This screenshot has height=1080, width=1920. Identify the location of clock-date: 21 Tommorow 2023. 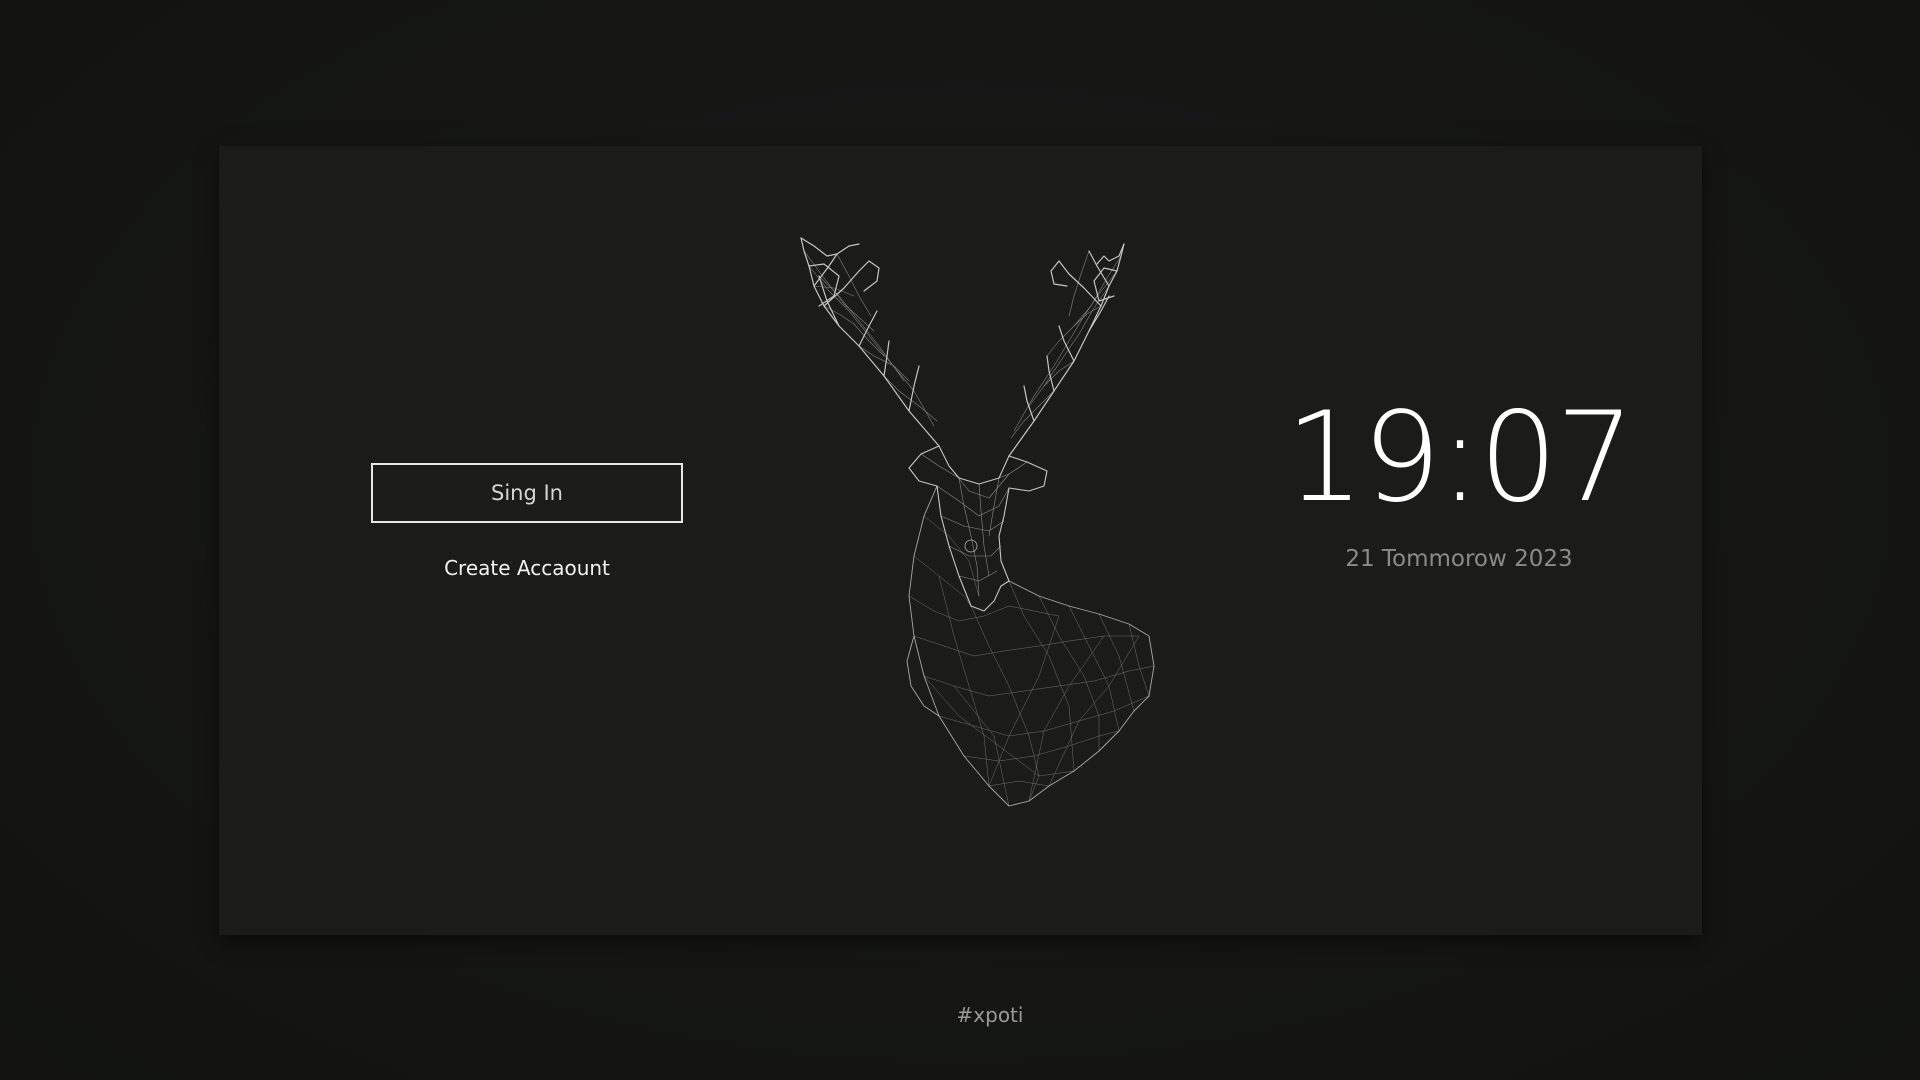
(1459, 559).